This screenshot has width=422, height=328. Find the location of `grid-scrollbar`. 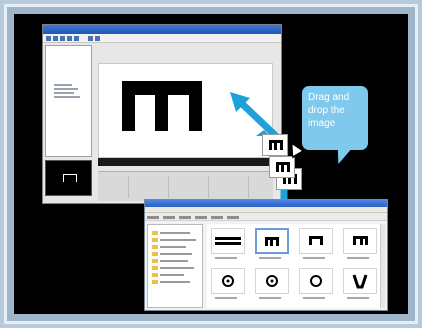

grid-scrollbar is located at coordinates (382, 266).